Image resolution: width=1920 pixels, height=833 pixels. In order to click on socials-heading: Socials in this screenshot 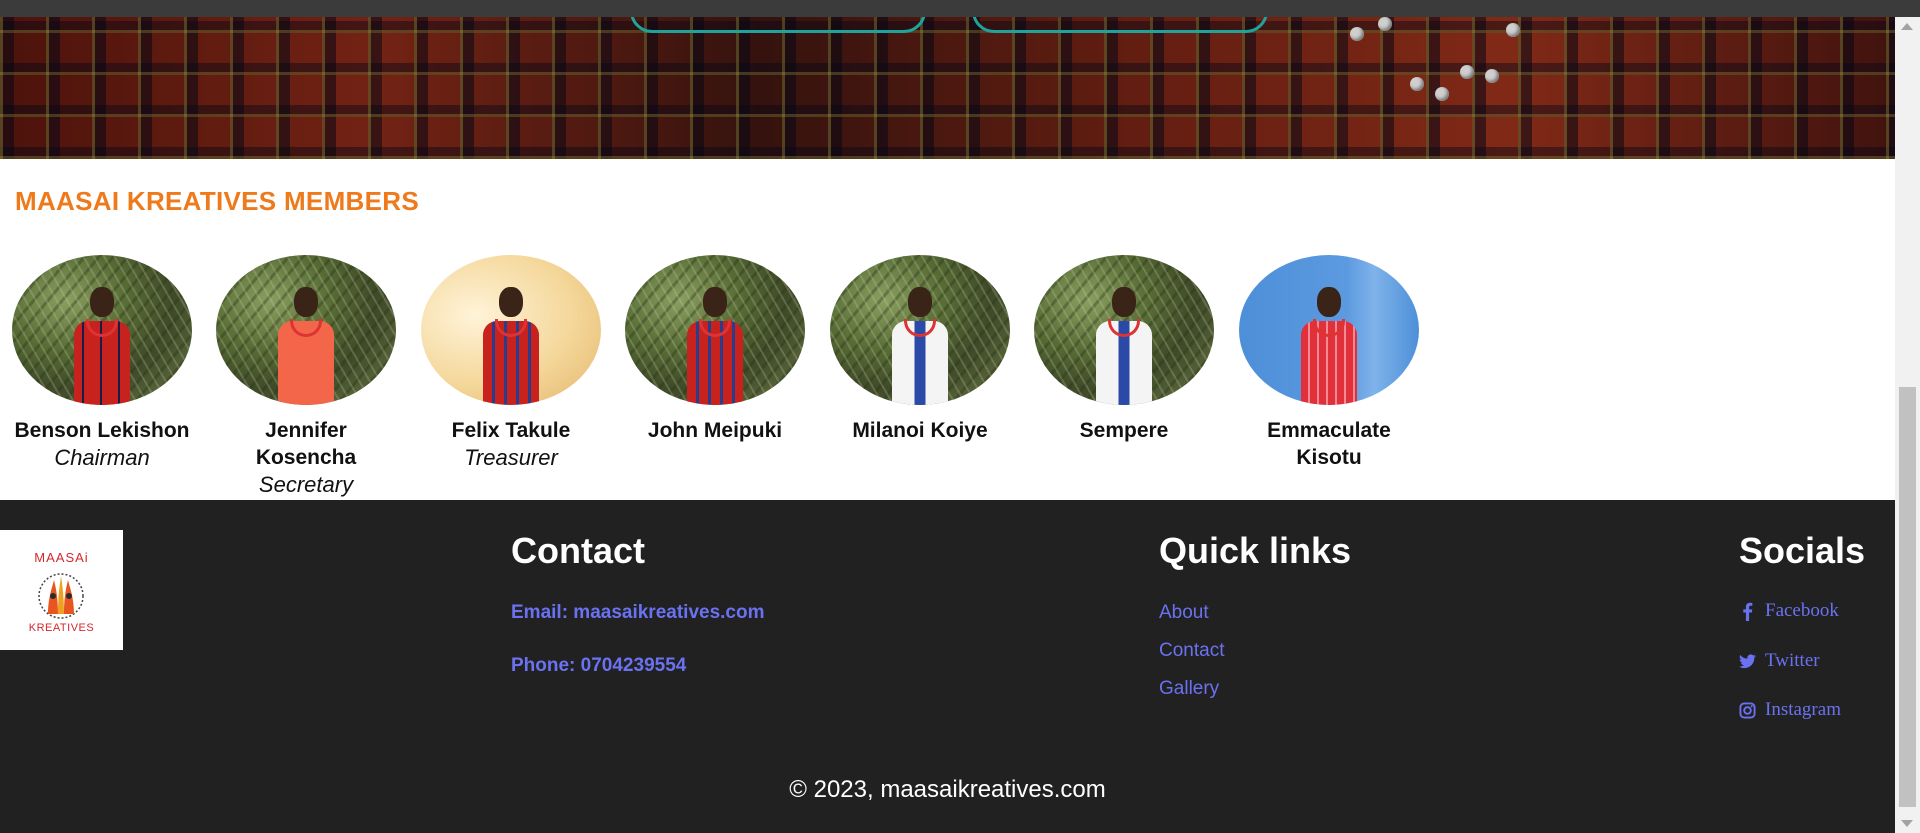, I will do `click(1802, 550)`.